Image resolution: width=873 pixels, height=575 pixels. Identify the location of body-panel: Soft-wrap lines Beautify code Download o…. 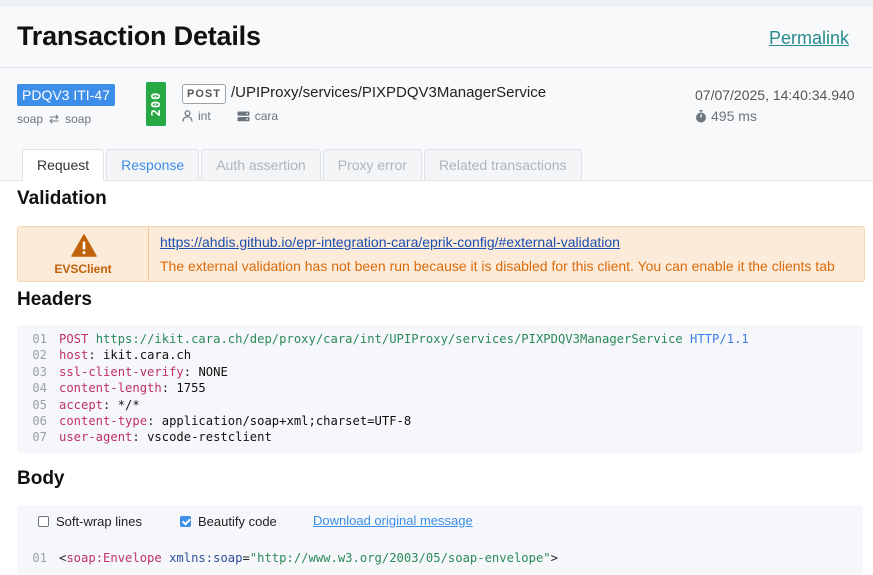
(440, 540).